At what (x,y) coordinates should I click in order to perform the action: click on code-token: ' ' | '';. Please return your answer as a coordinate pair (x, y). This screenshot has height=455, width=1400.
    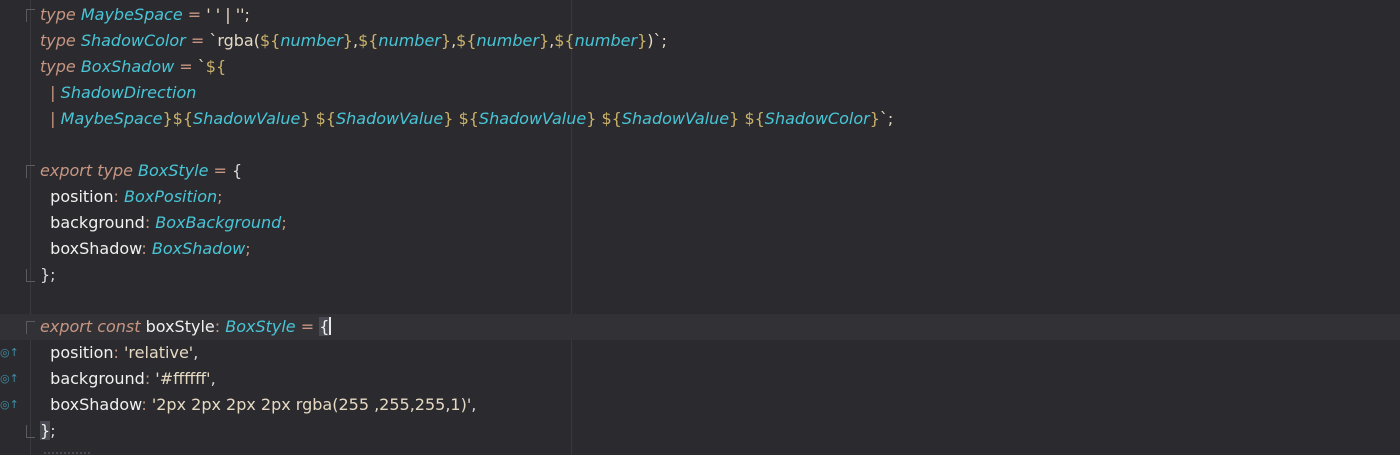
    Looking at the image, I should click on (228, 14).